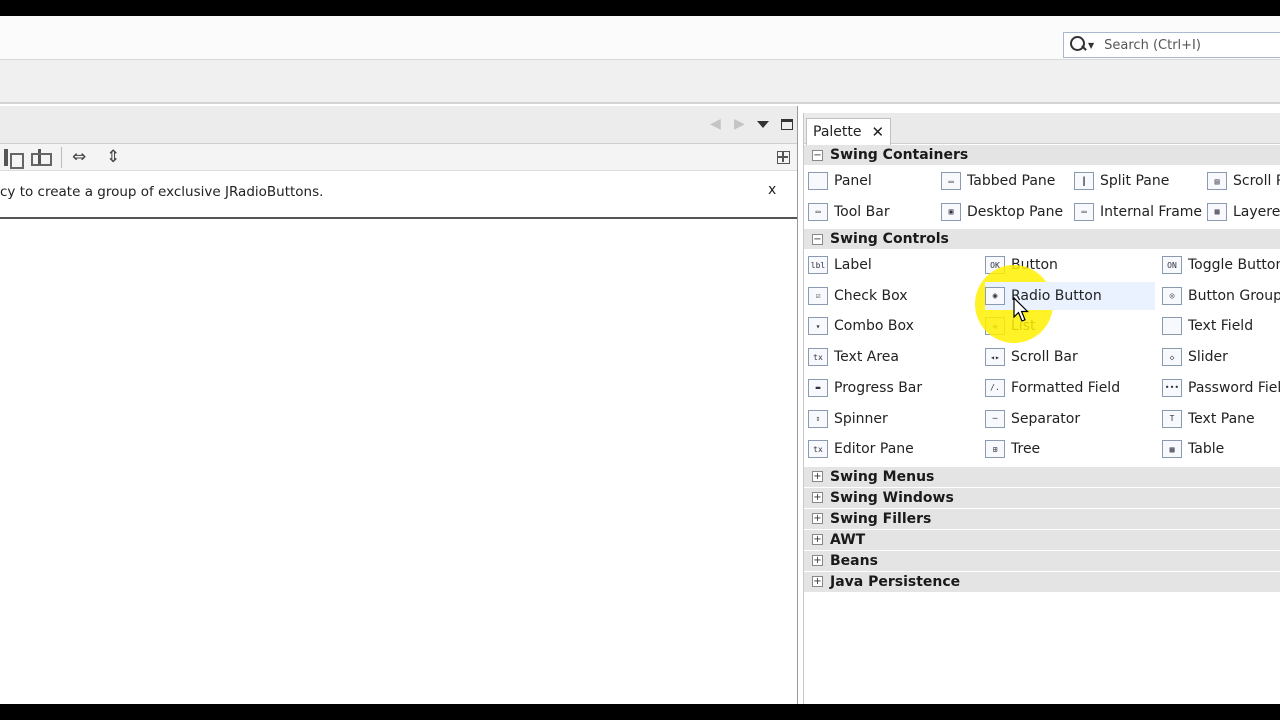 The width and height of the screenshot is (1280, 720). Describe the element at coordinates (640, 38) in the screenshot. I see `search-row: ▼` at that location.